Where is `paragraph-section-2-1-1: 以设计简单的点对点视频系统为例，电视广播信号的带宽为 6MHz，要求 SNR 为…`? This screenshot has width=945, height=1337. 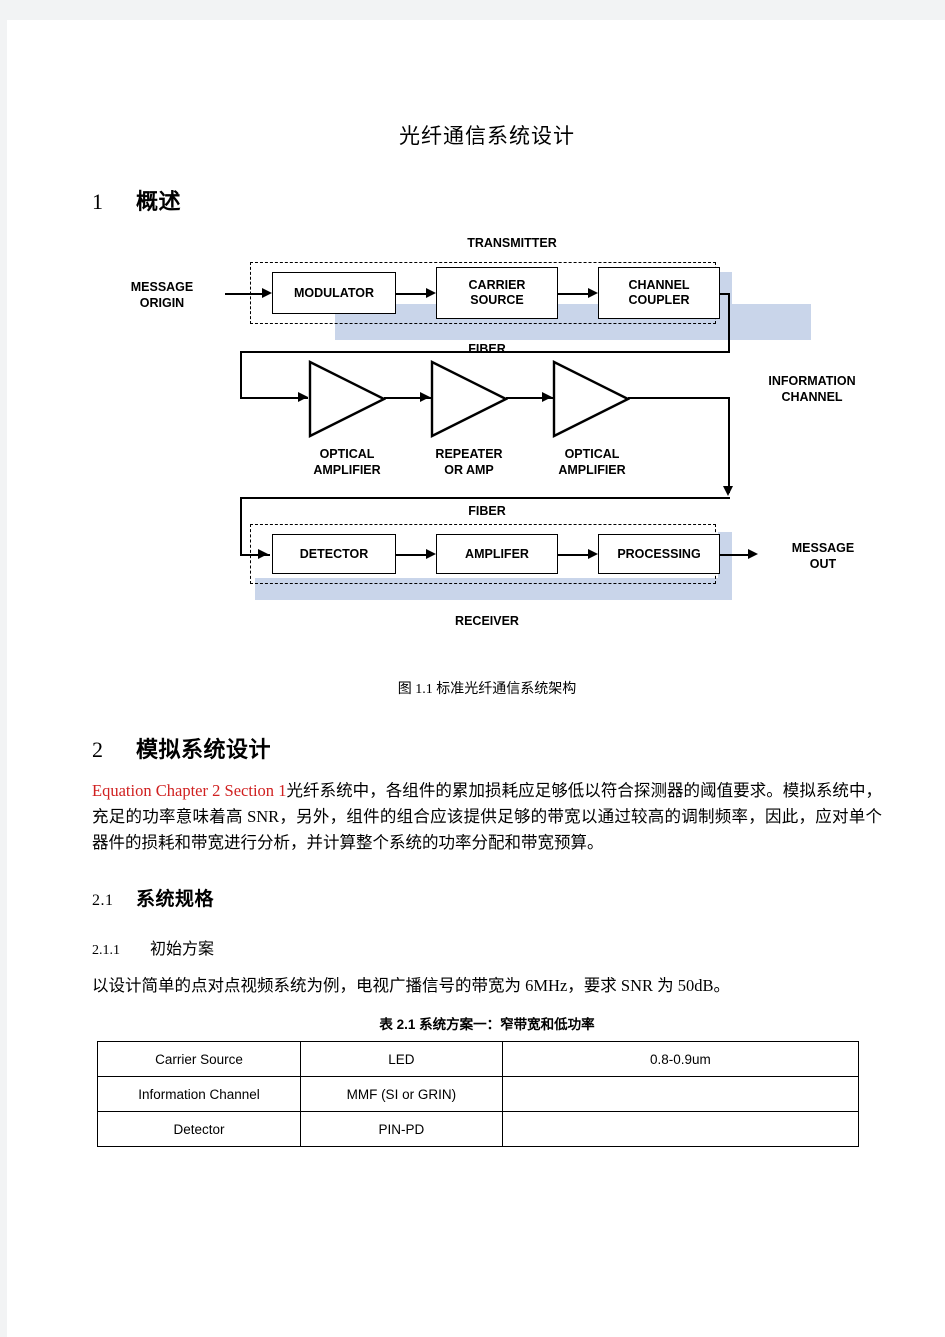 paragraph-section-2-1-1: 以设计简单的点对点视频系统为例，电视广播信号的带宽为 6MHz，要求 SNR 为… is located at coordinates (411, 986).